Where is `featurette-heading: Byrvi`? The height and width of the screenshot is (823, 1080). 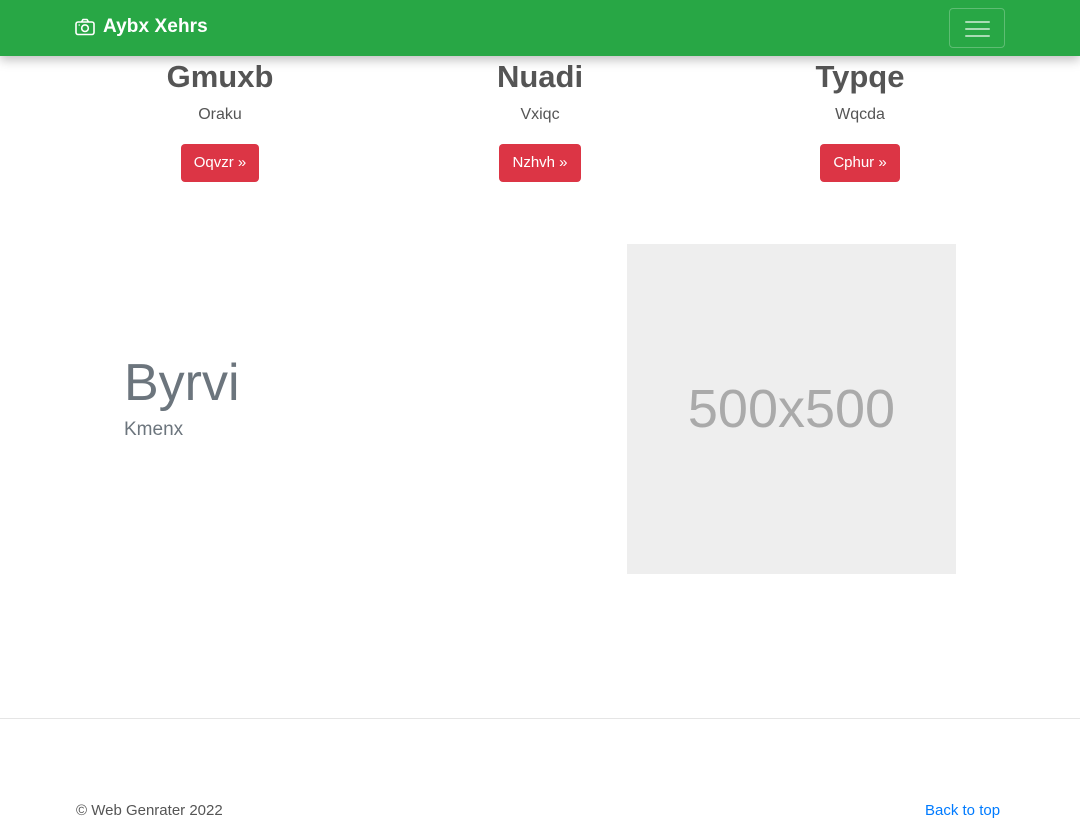
featurette-heading: Byrvi is located at coordinates (182, 383).